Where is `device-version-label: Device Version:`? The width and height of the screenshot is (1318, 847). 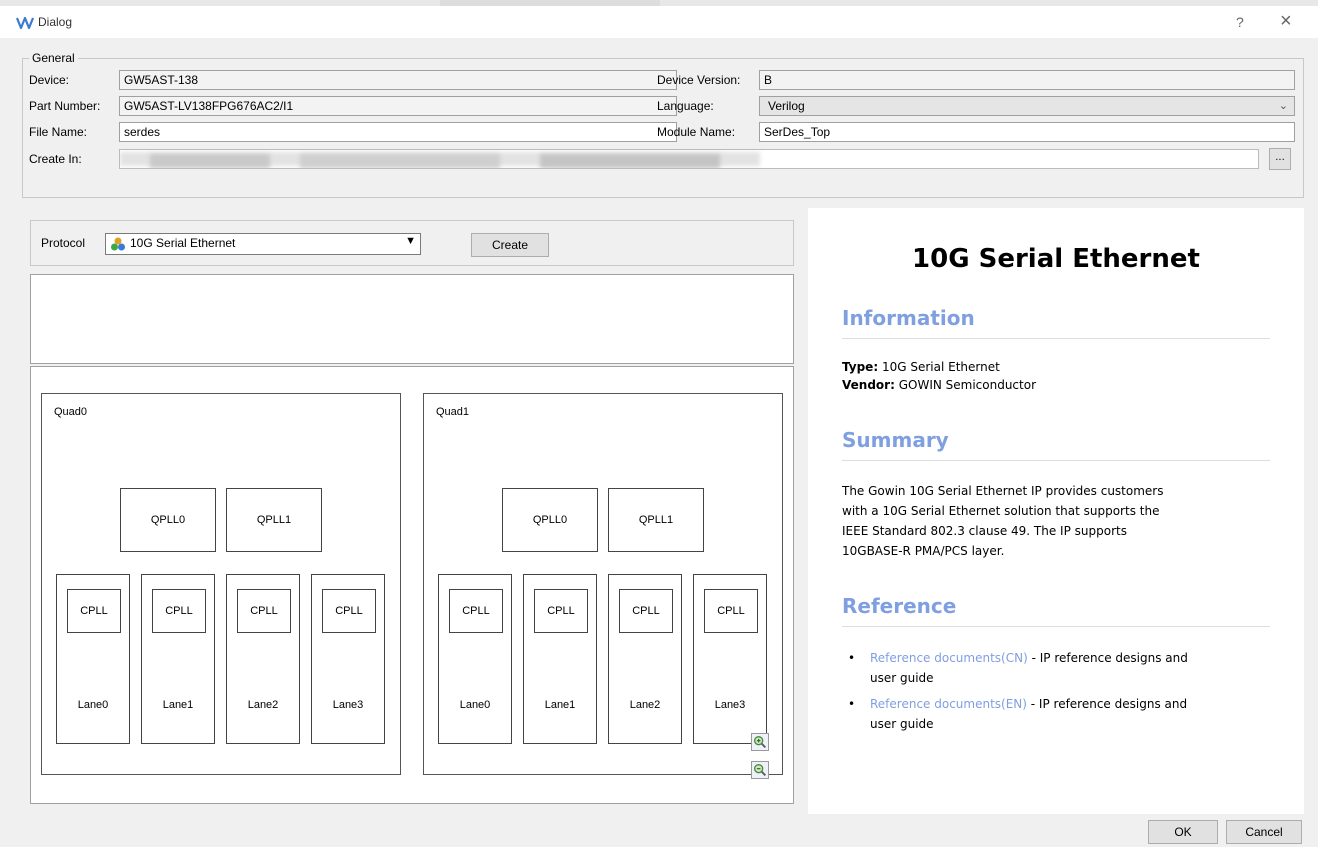 device-version-label: Device Version: is located at coordinates (699, 80).